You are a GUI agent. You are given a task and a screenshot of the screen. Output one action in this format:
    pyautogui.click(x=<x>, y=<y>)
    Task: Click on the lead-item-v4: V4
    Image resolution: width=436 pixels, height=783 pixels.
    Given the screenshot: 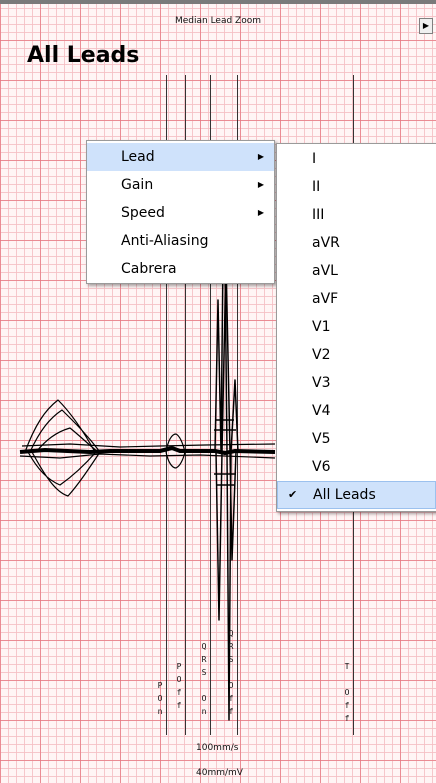 What is the action you would take?
    pyautogui.click(x=356, y=411)
    